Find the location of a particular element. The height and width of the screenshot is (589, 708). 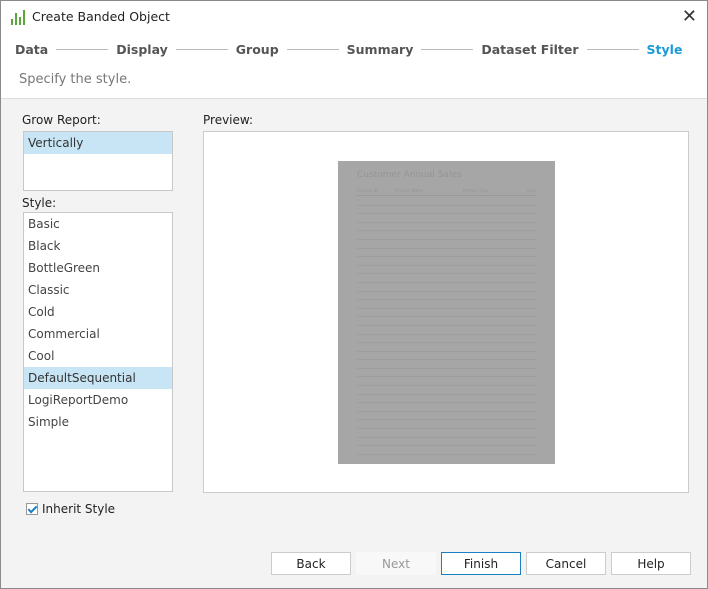

list-item: Commercial is located at coordinates (98, 334).